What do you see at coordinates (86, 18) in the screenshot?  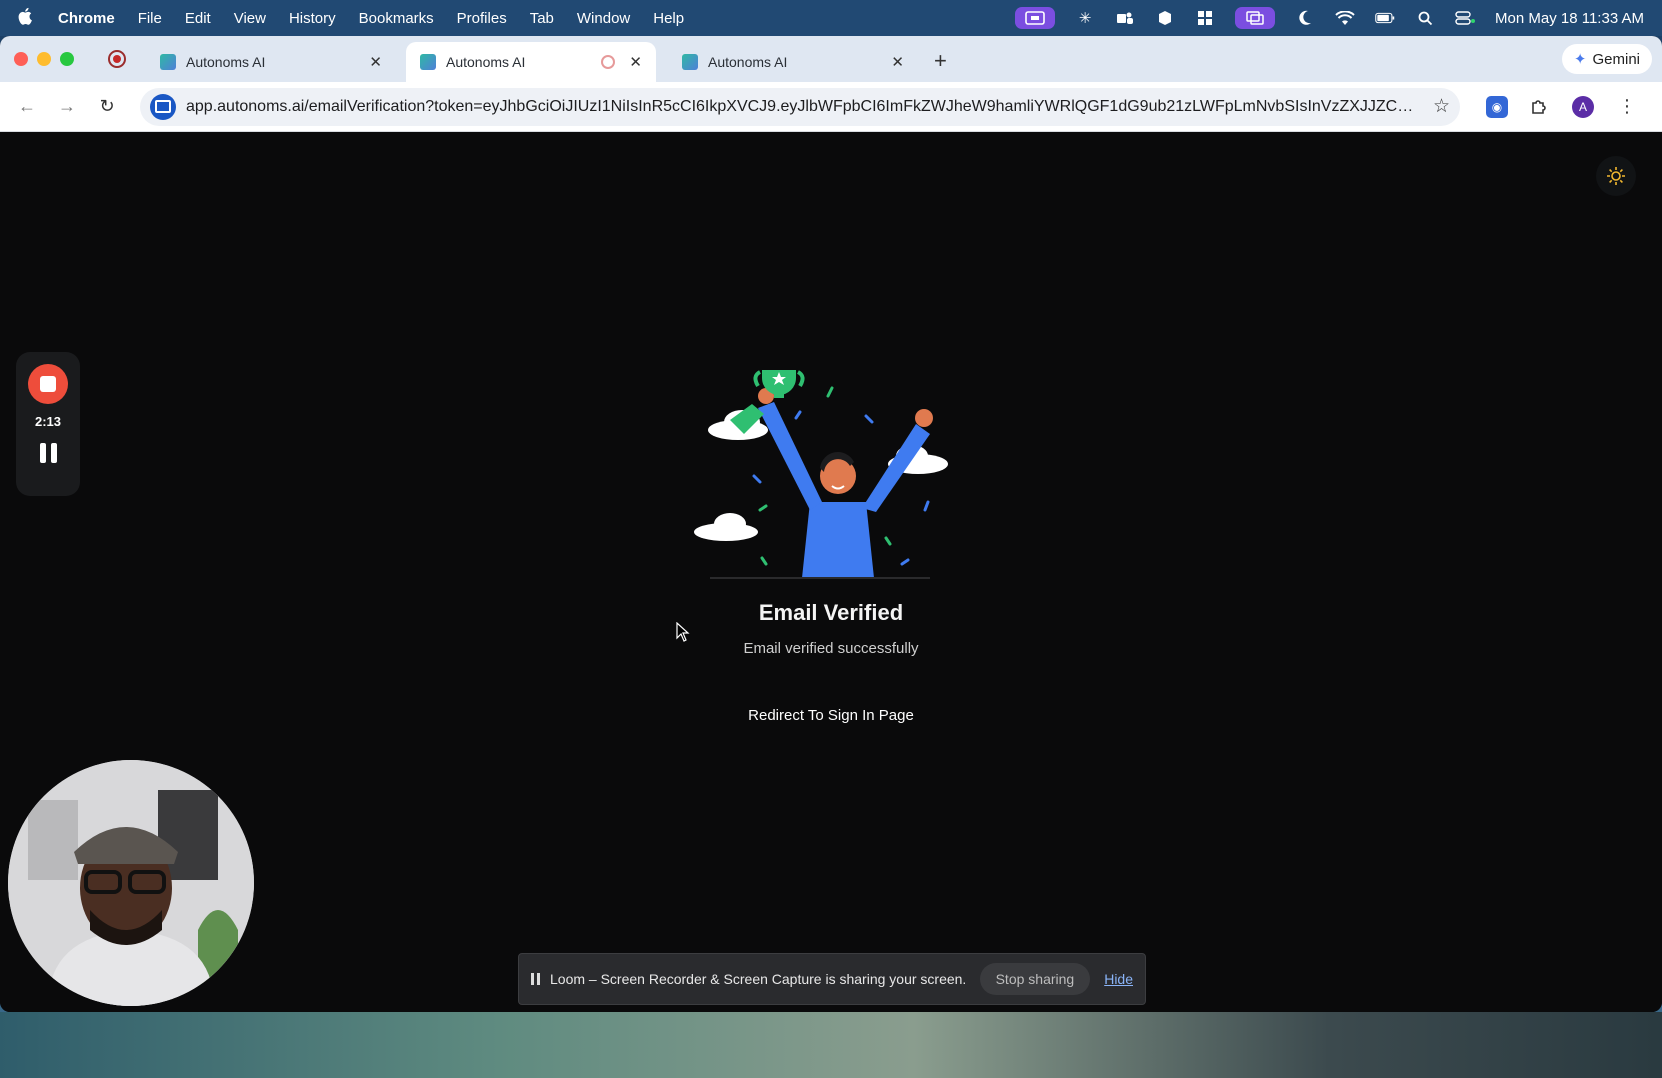 I see `menu-app-chrome: Chrome` at bounding box center [86, 18].